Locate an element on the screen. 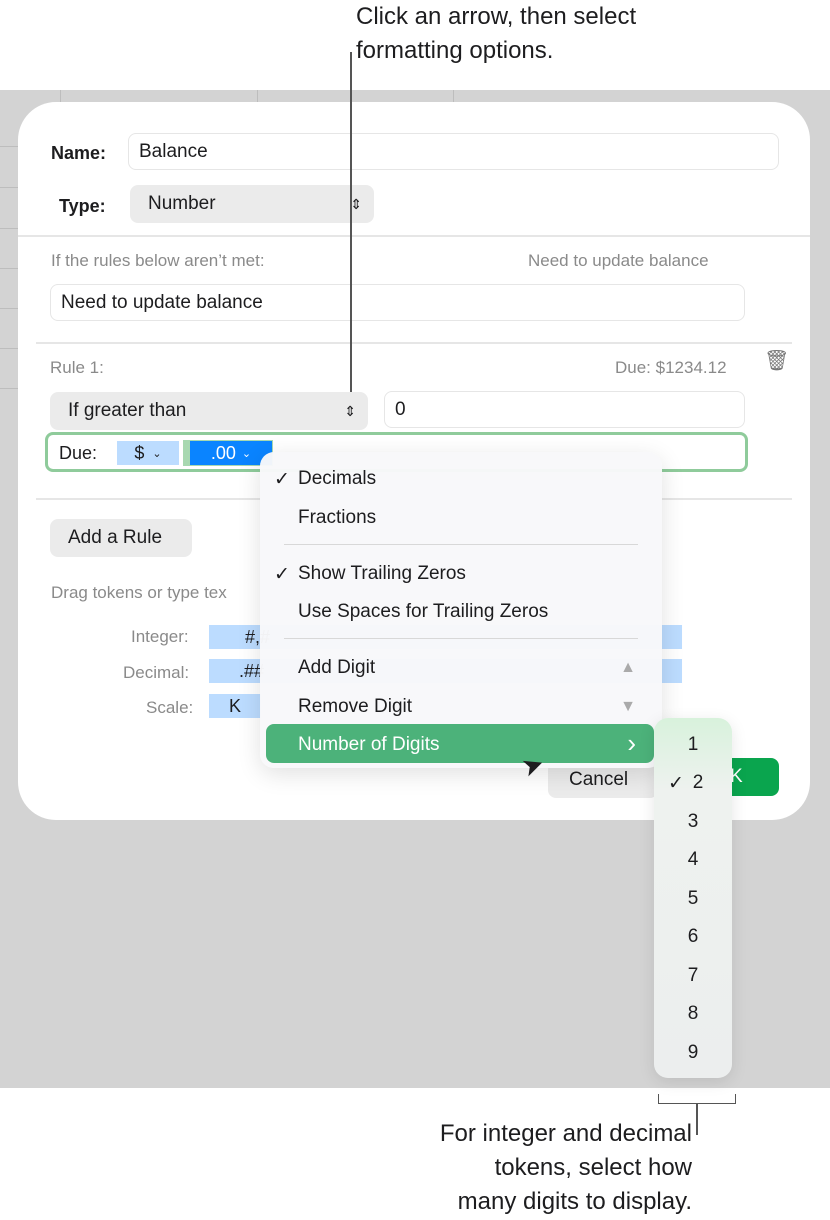  integer-label: Integer: is located at coordinates (160, 636).